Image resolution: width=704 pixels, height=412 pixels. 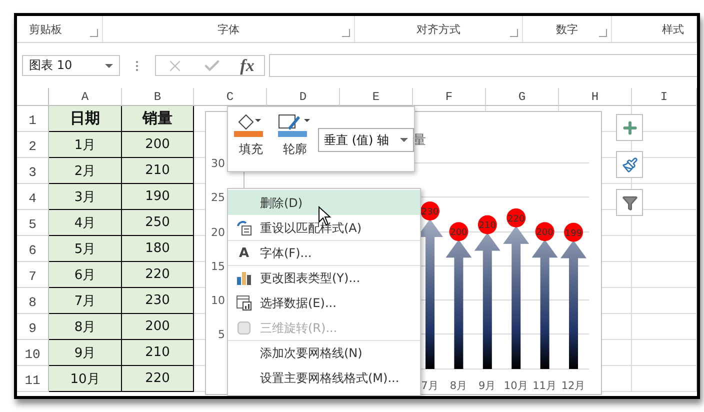 I want to click on column-header: D, so click(x=303, y=97).